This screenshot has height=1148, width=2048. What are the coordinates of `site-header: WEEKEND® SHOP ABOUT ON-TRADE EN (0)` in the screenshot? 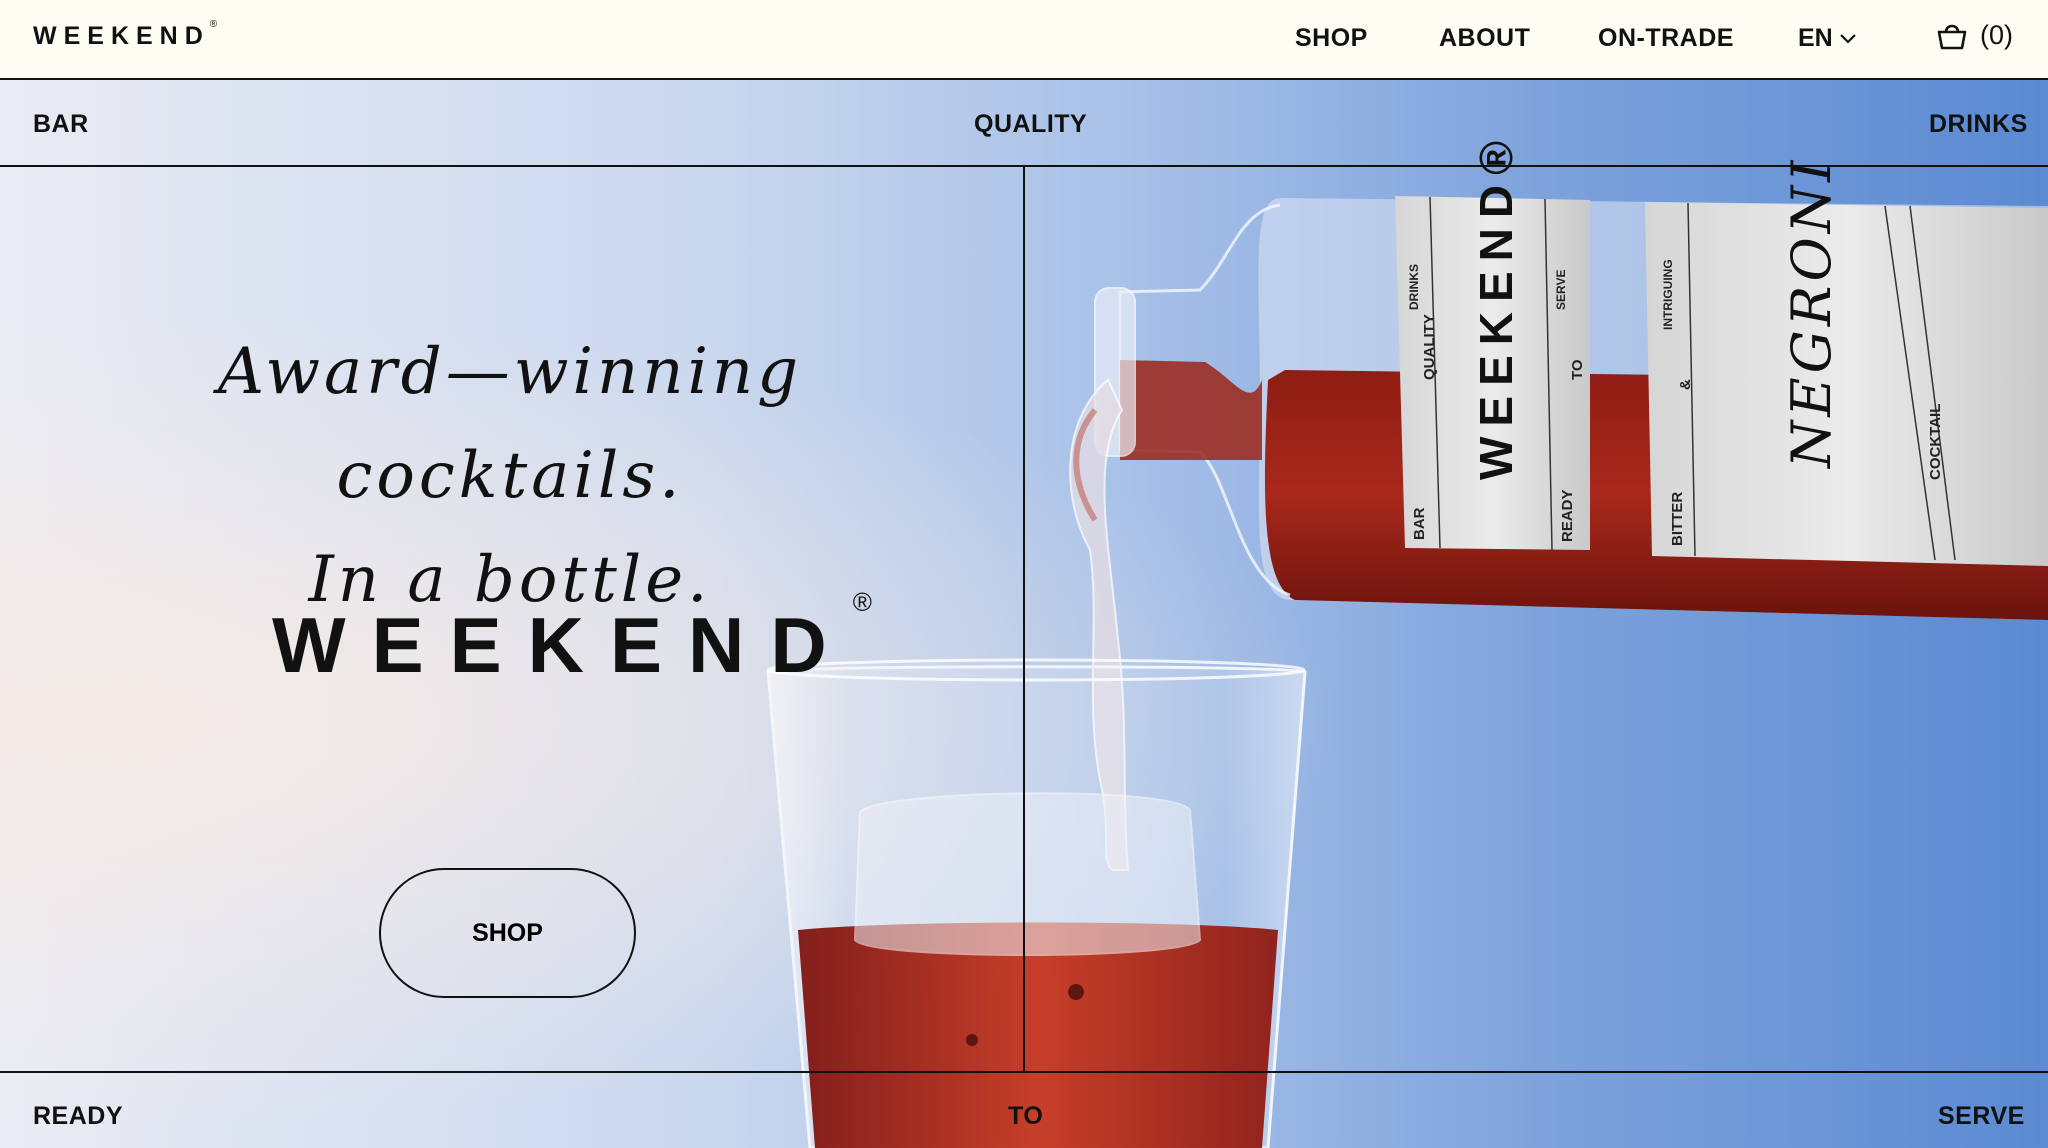 It's located at (1024, 40).